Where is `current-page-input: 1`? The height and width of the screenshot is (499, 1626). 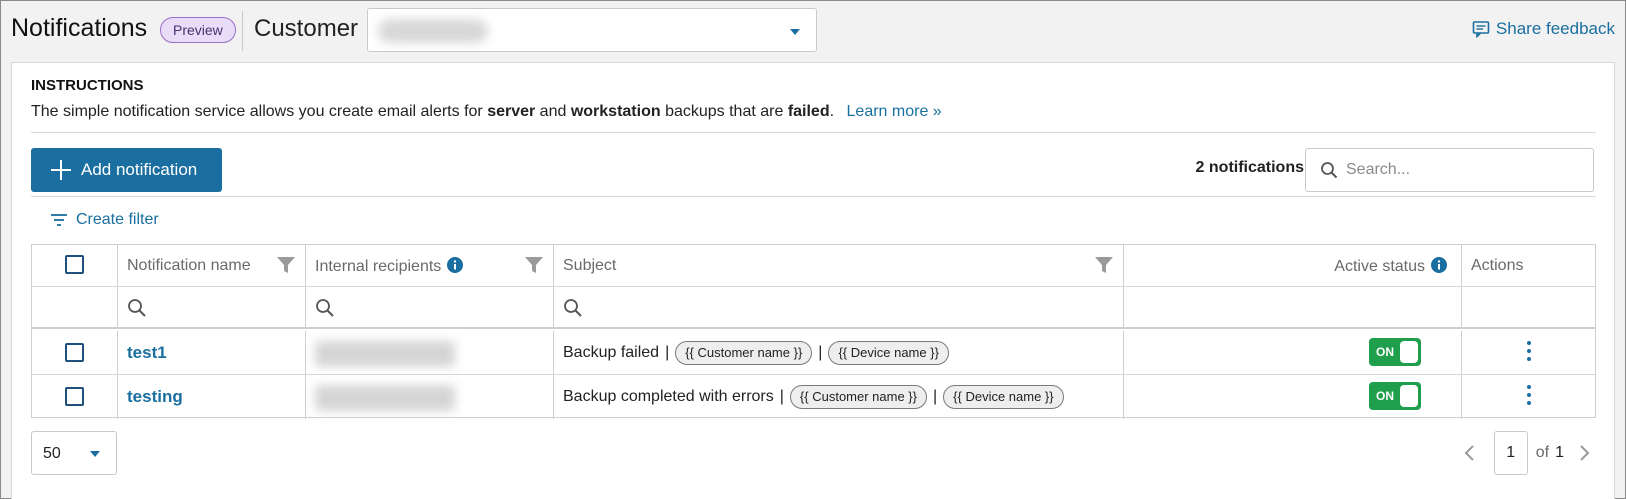
current-page-input: 1 is located at coordinates (1510, 453).